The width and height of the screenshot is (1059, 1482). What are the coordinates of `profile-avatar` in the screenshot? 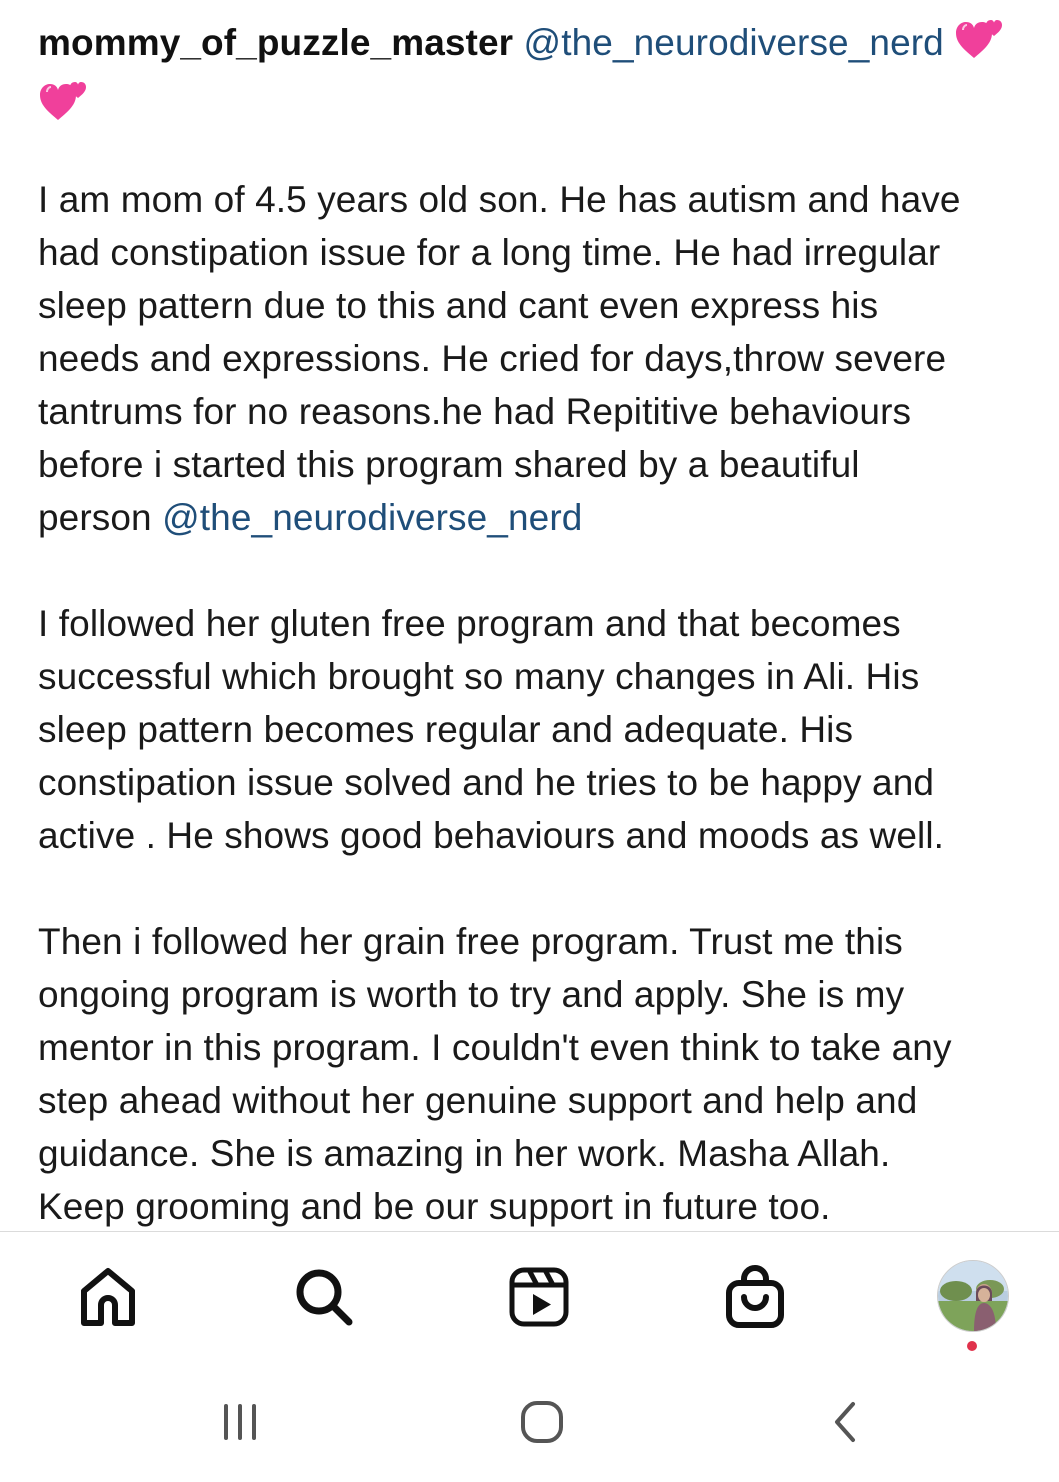 It's located at (973, 1296).